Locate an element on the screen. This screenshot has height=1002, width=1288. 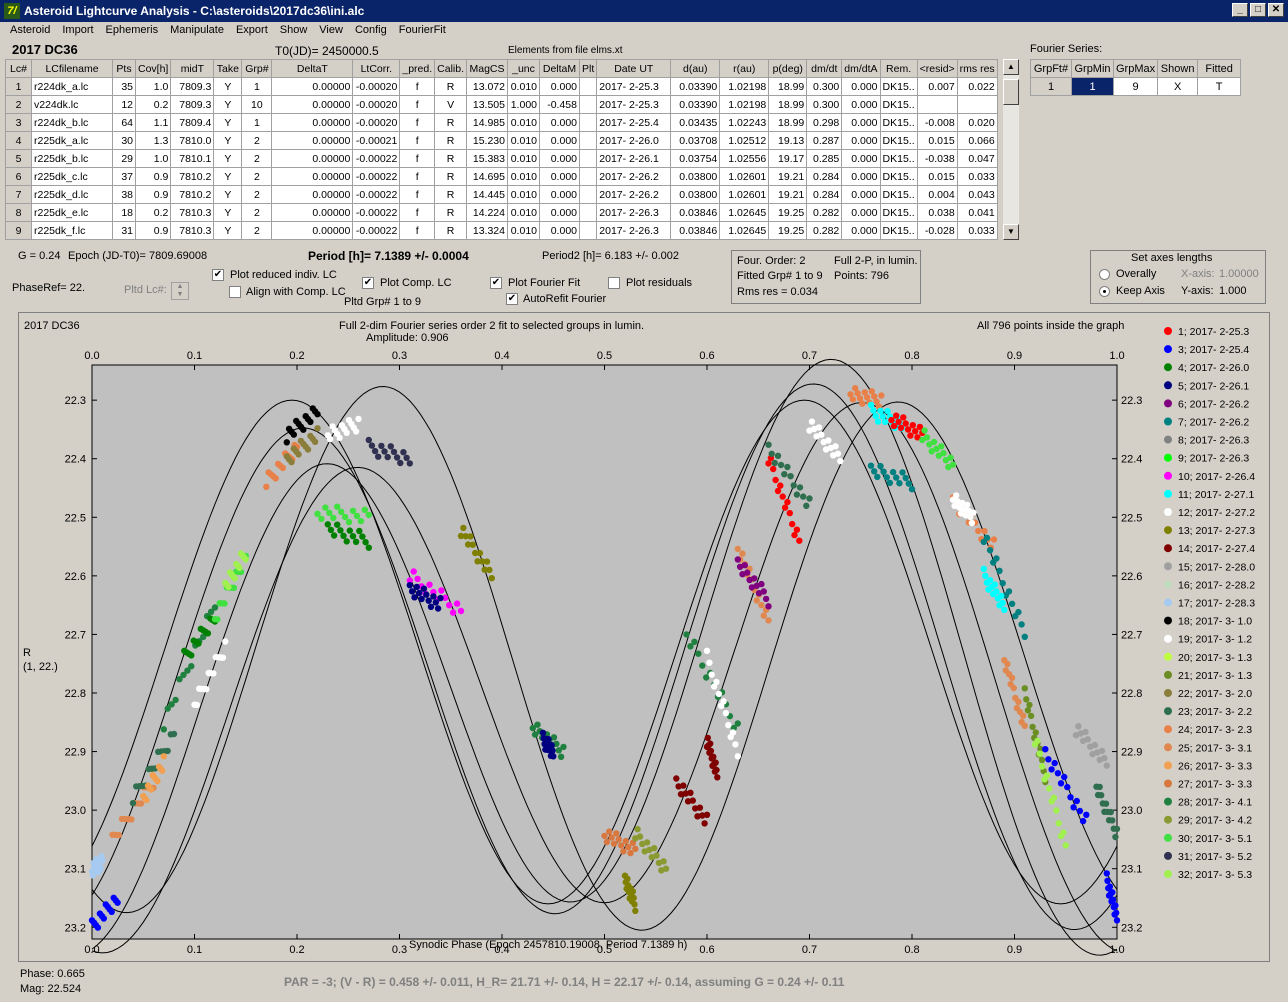
table-cell: 0.047 is located at coordinates (977, 158).